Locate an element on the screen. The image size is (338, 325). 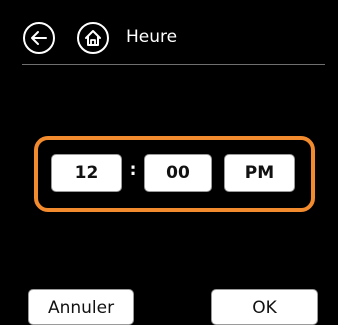
page-title: Heure is located at coordinates (152, 37).